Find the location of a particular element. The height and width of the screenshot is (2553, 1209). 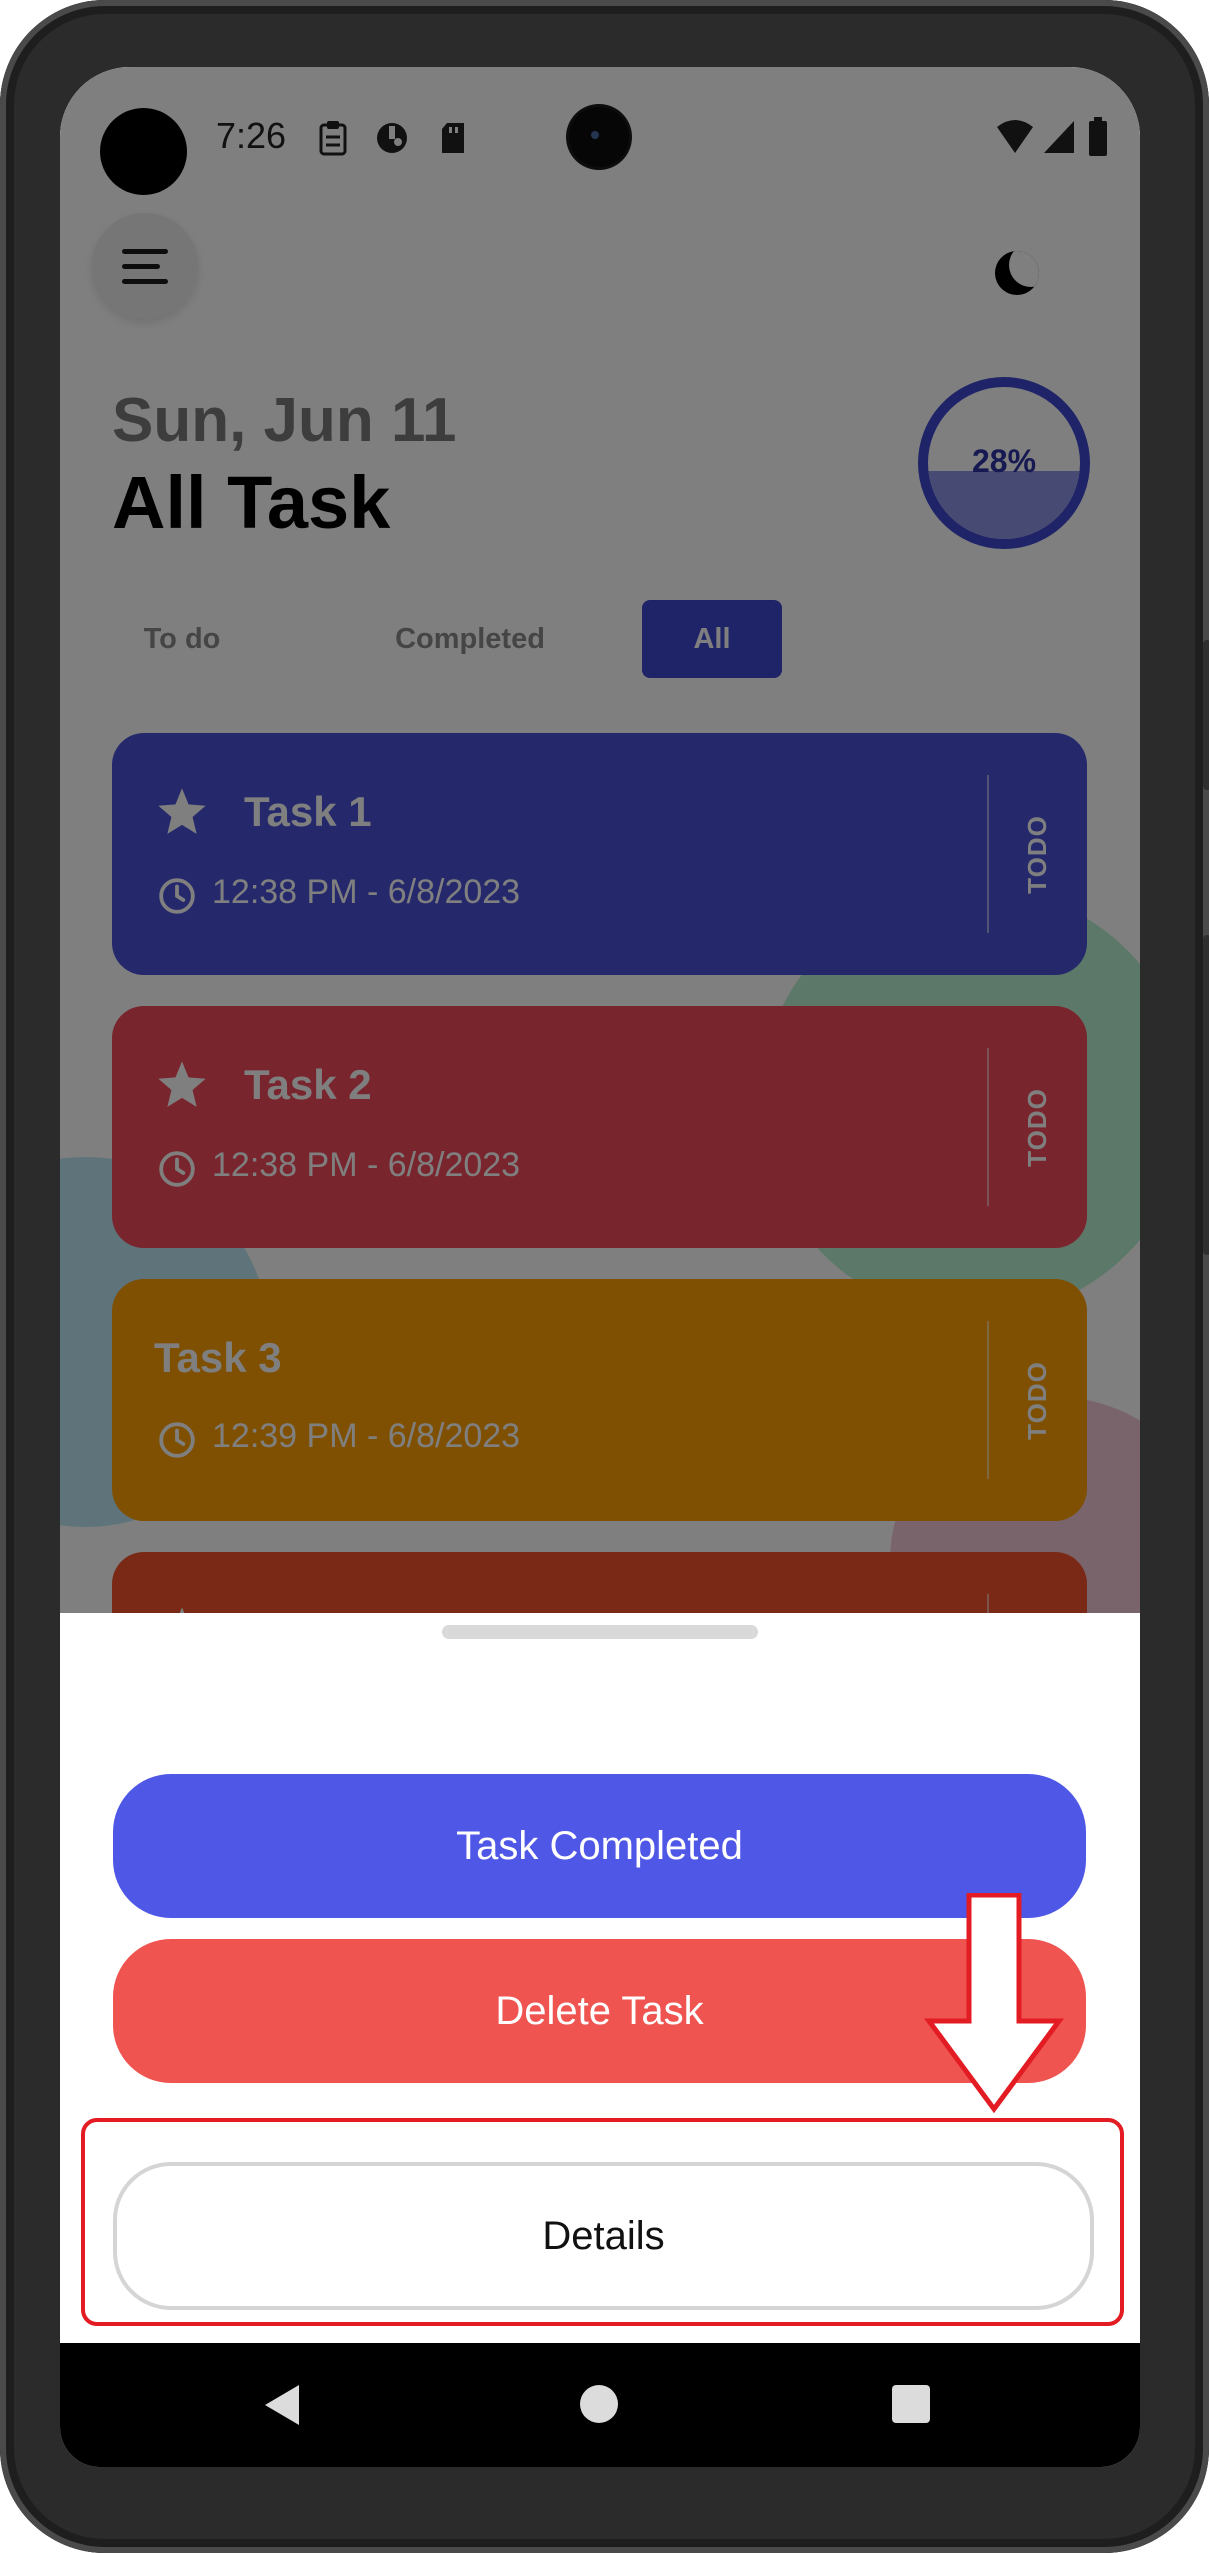

system-navigation-bar is located at coordinates (600, 2405).